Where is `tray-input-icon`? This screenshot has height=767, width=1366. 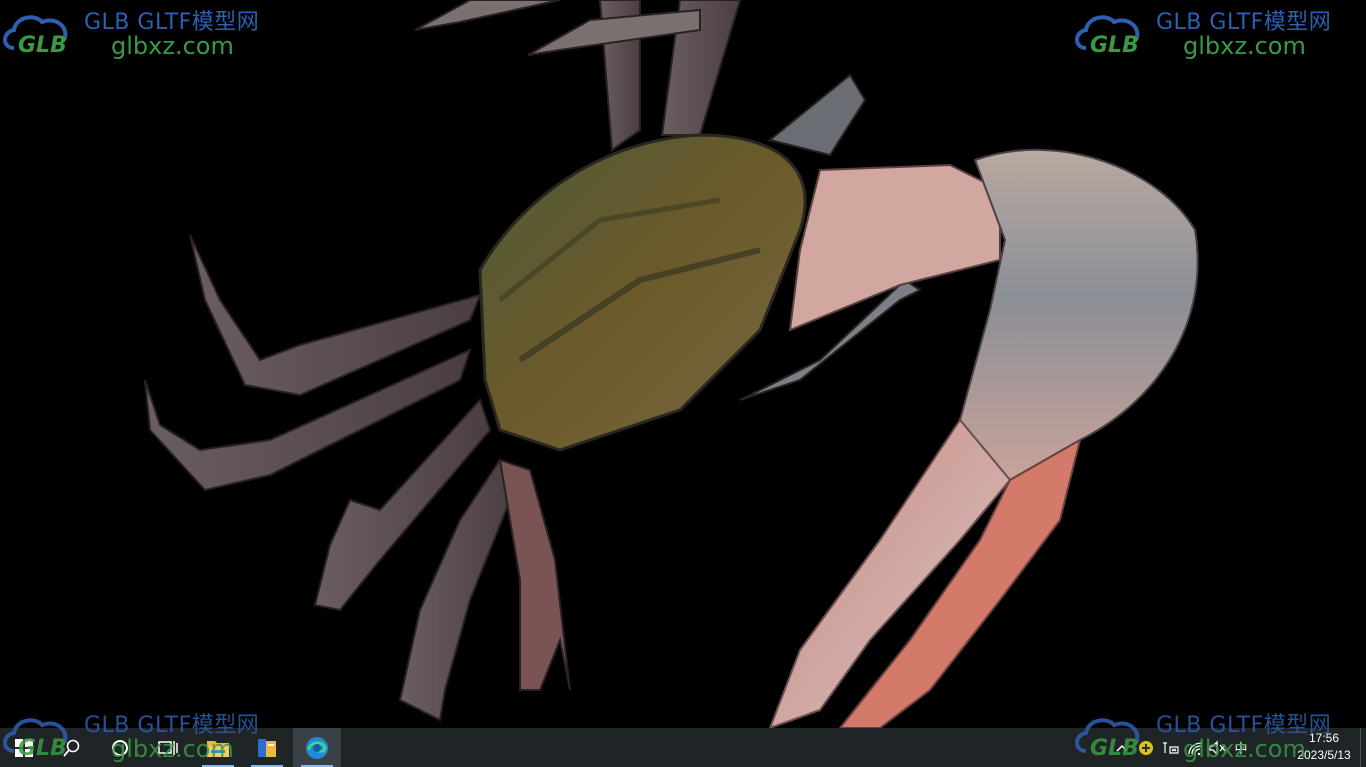 tray-input-icon is located at coordinates (1170, 747).